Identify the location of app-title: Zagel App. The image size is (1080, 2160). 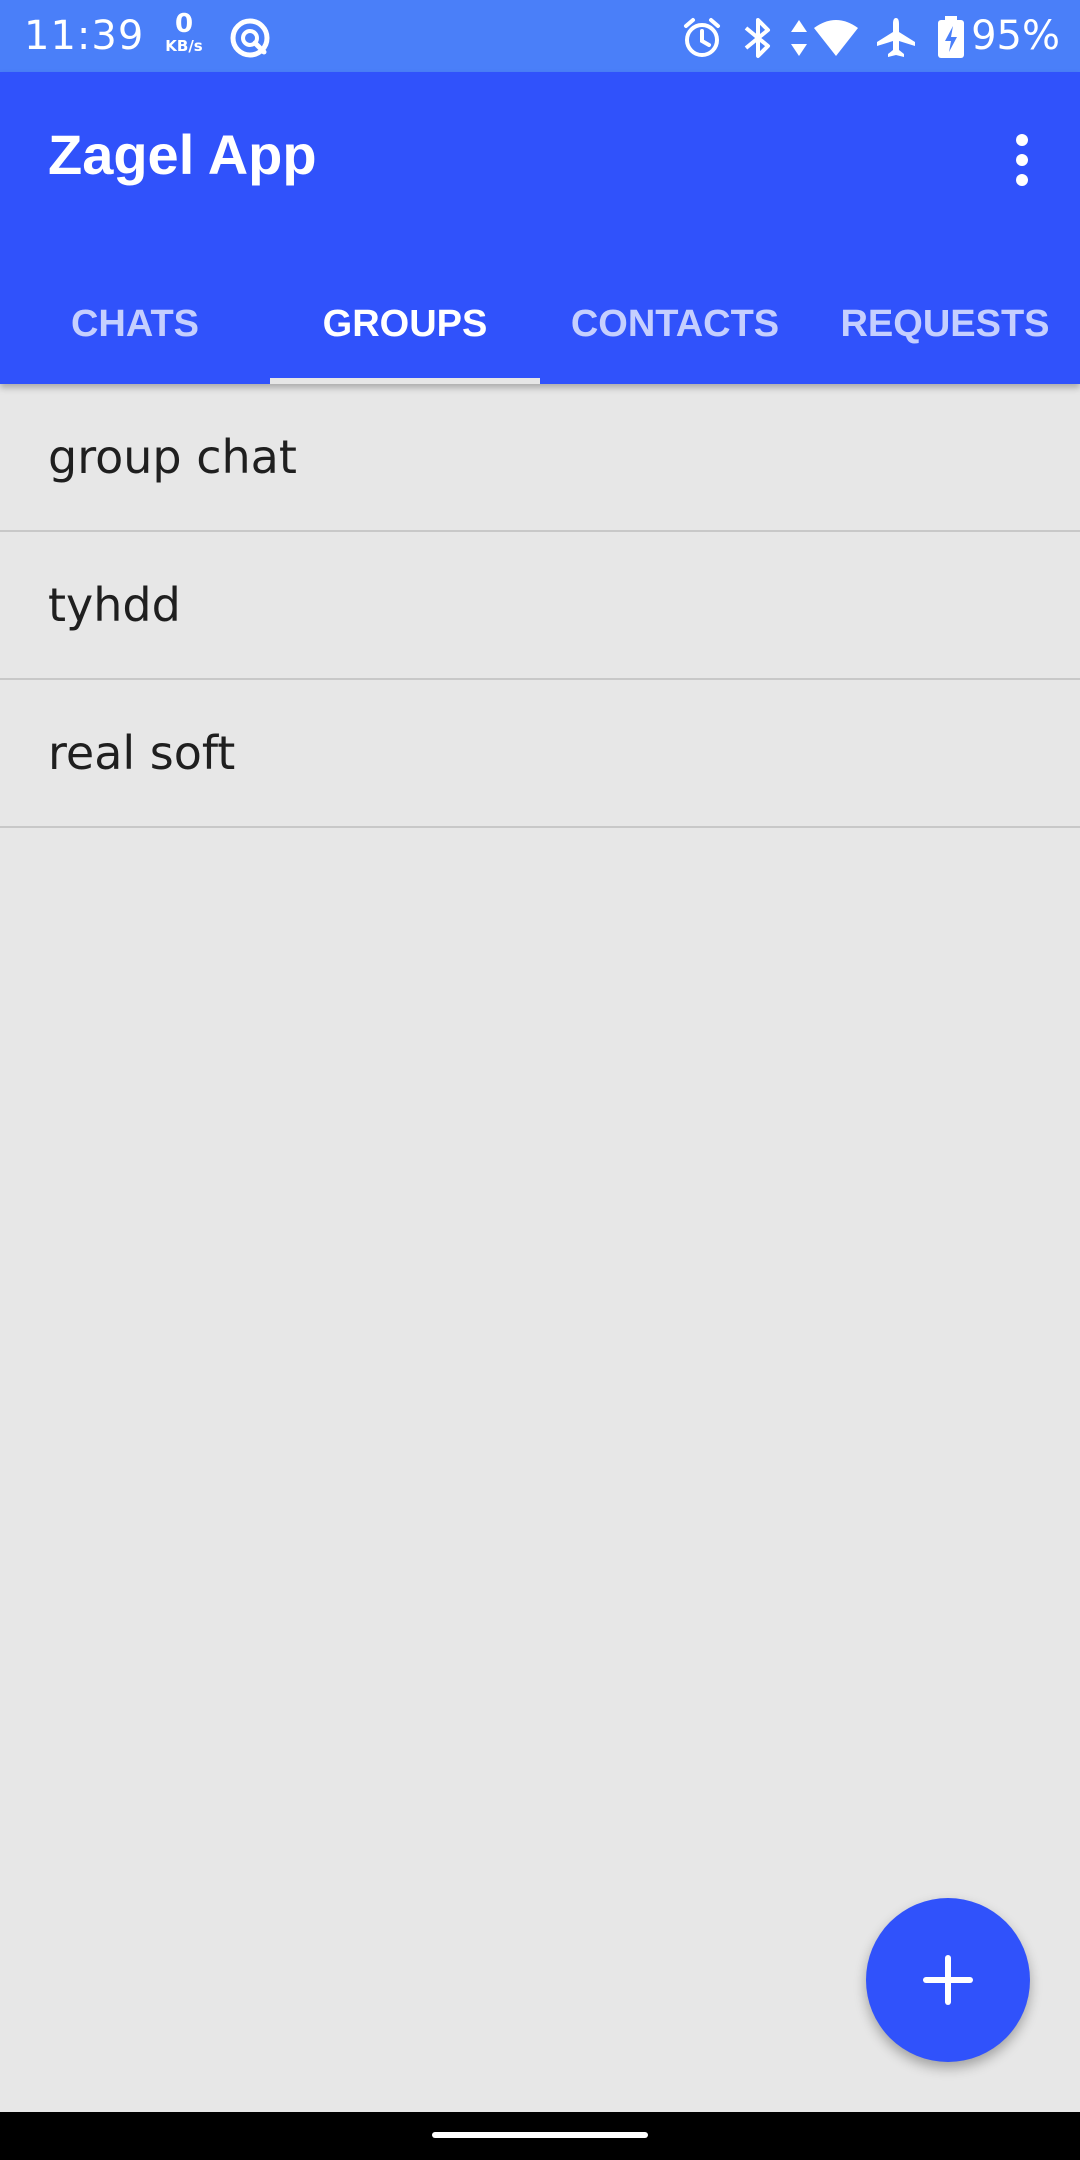
(182, 154).